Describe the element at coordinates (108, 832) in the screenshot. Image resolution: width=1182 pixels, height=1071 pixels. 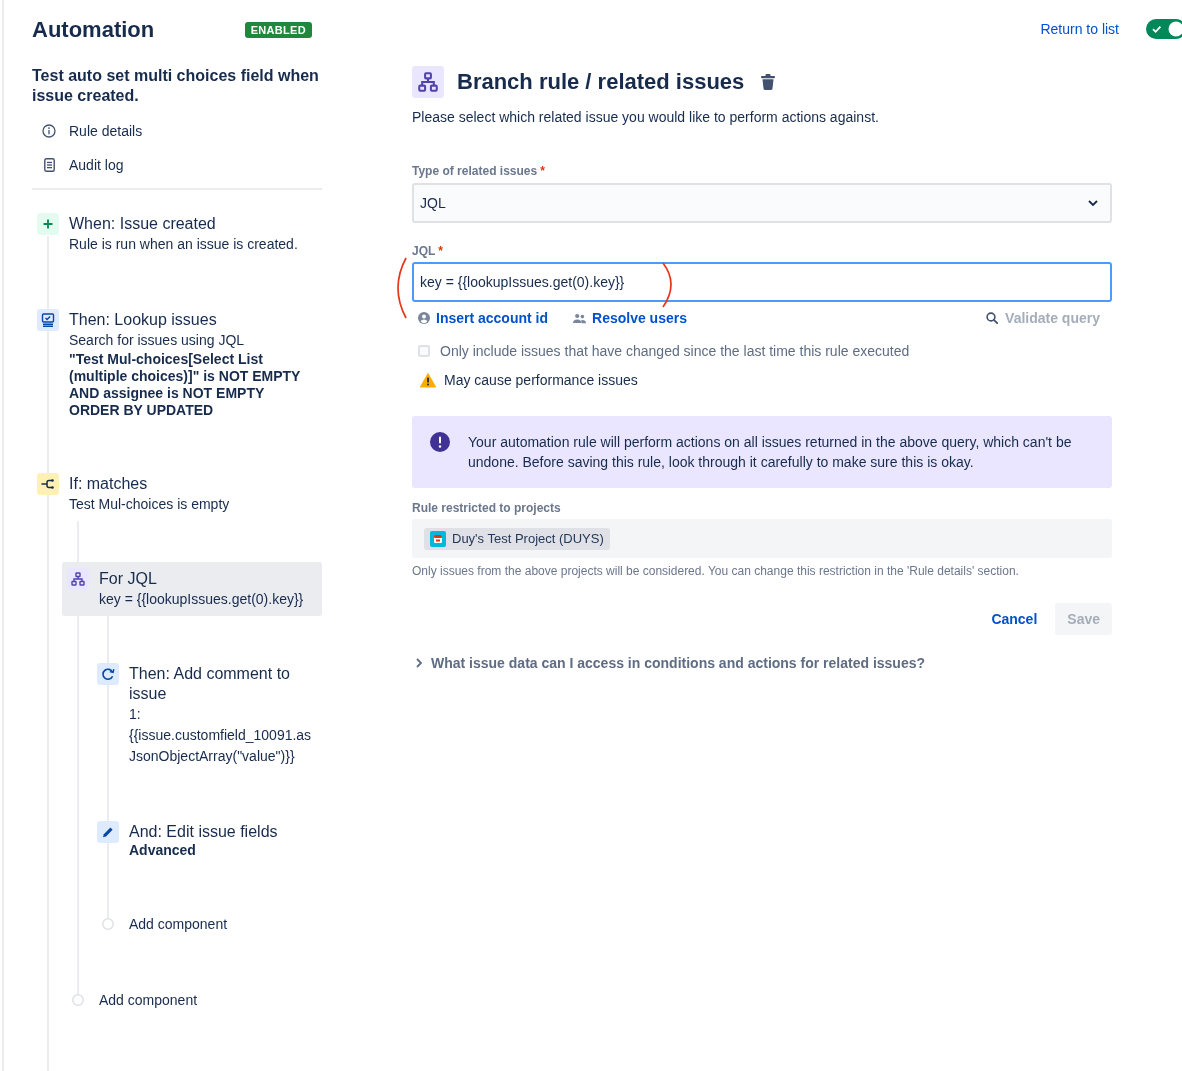
I see `pencil-icon` at that location.